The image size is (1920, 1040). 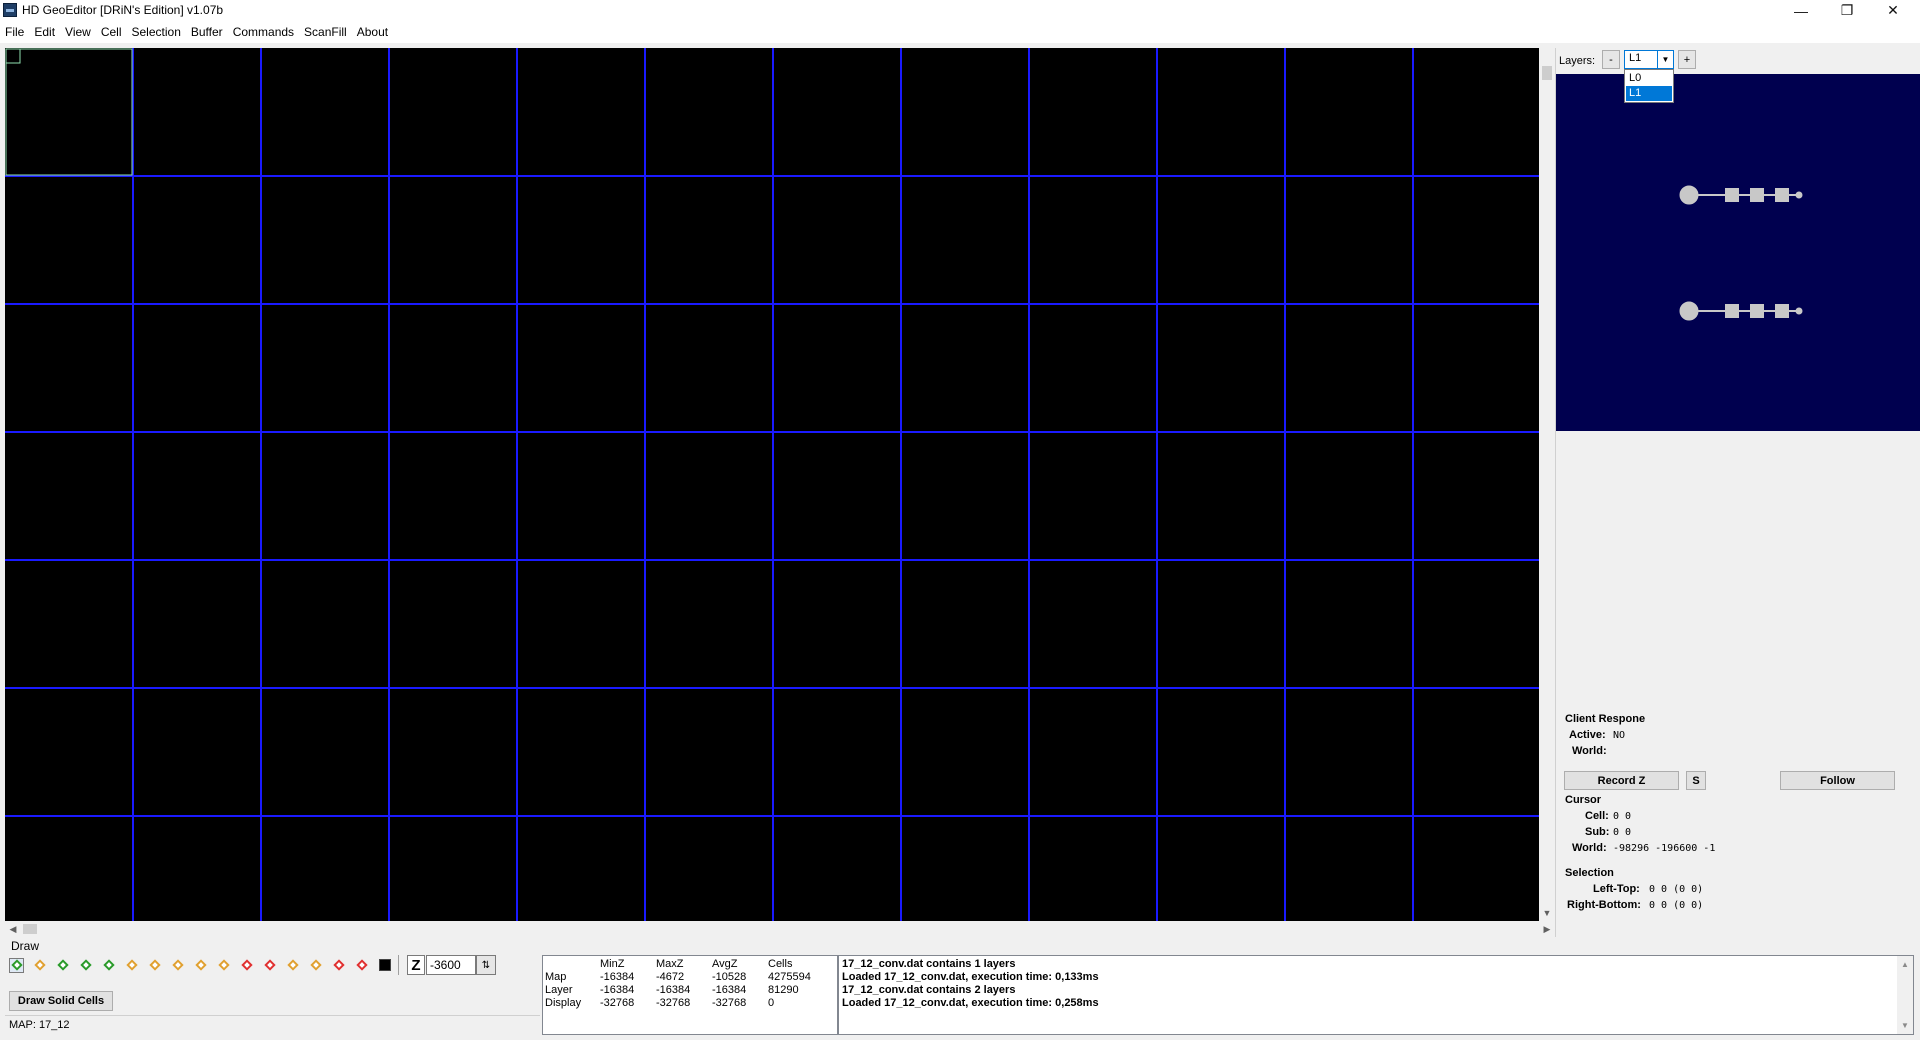 What do you see at coordinates (61, 1001) in the screenshot?
I see `draw-solid-cells-button: Draw Solid Cells` at bounding box center [61, 1001].